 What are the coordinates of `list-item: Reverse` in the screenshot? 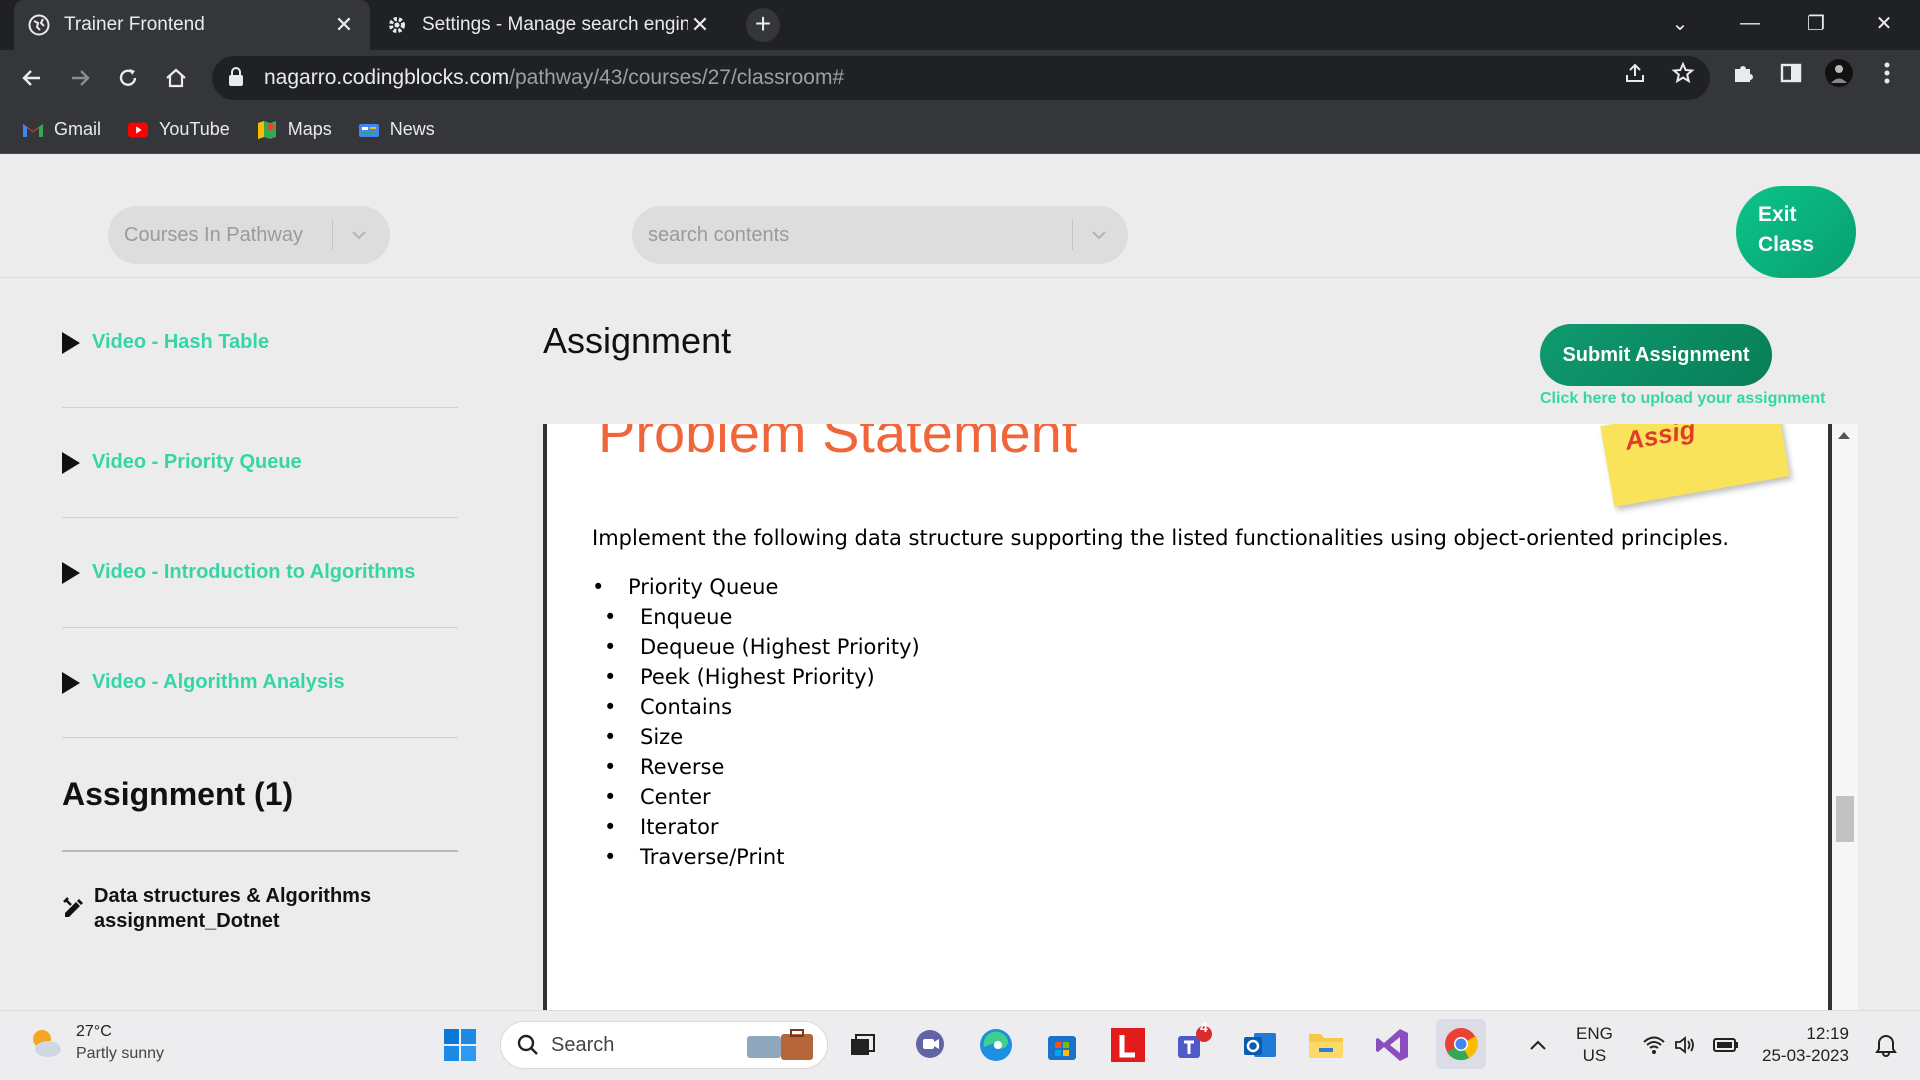 It's located at (762, 767).